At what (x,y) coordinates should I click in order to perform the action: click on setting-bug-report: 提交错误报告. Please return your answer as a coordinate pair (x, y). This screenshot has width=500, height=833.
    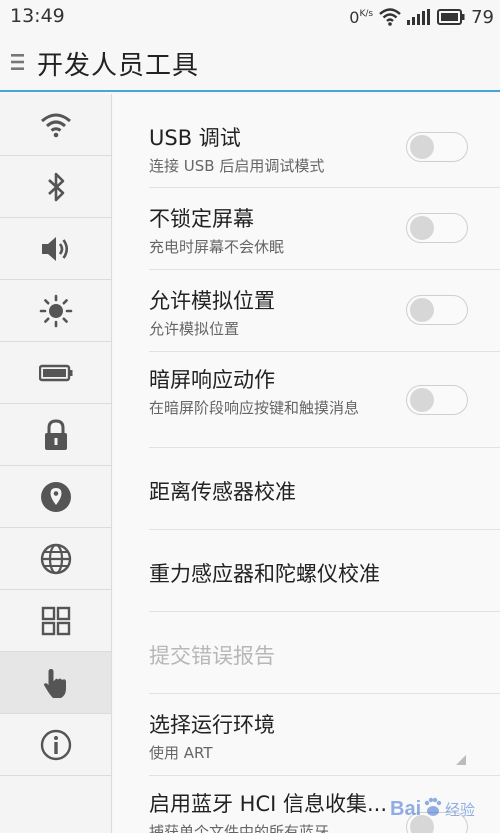
    Looking at the image, I should click on (324, 653).